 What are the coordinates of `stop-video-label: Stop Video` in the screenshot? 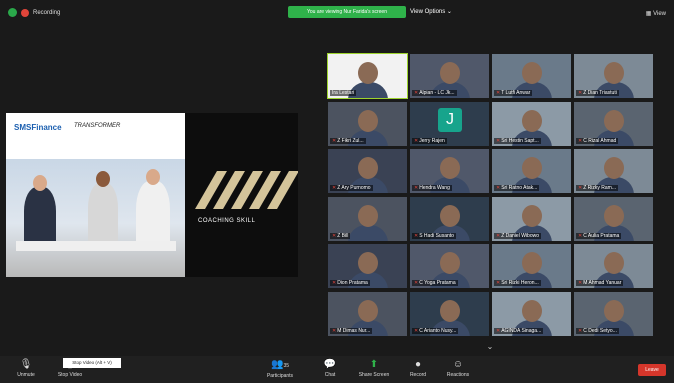 It's located at (70, 375).